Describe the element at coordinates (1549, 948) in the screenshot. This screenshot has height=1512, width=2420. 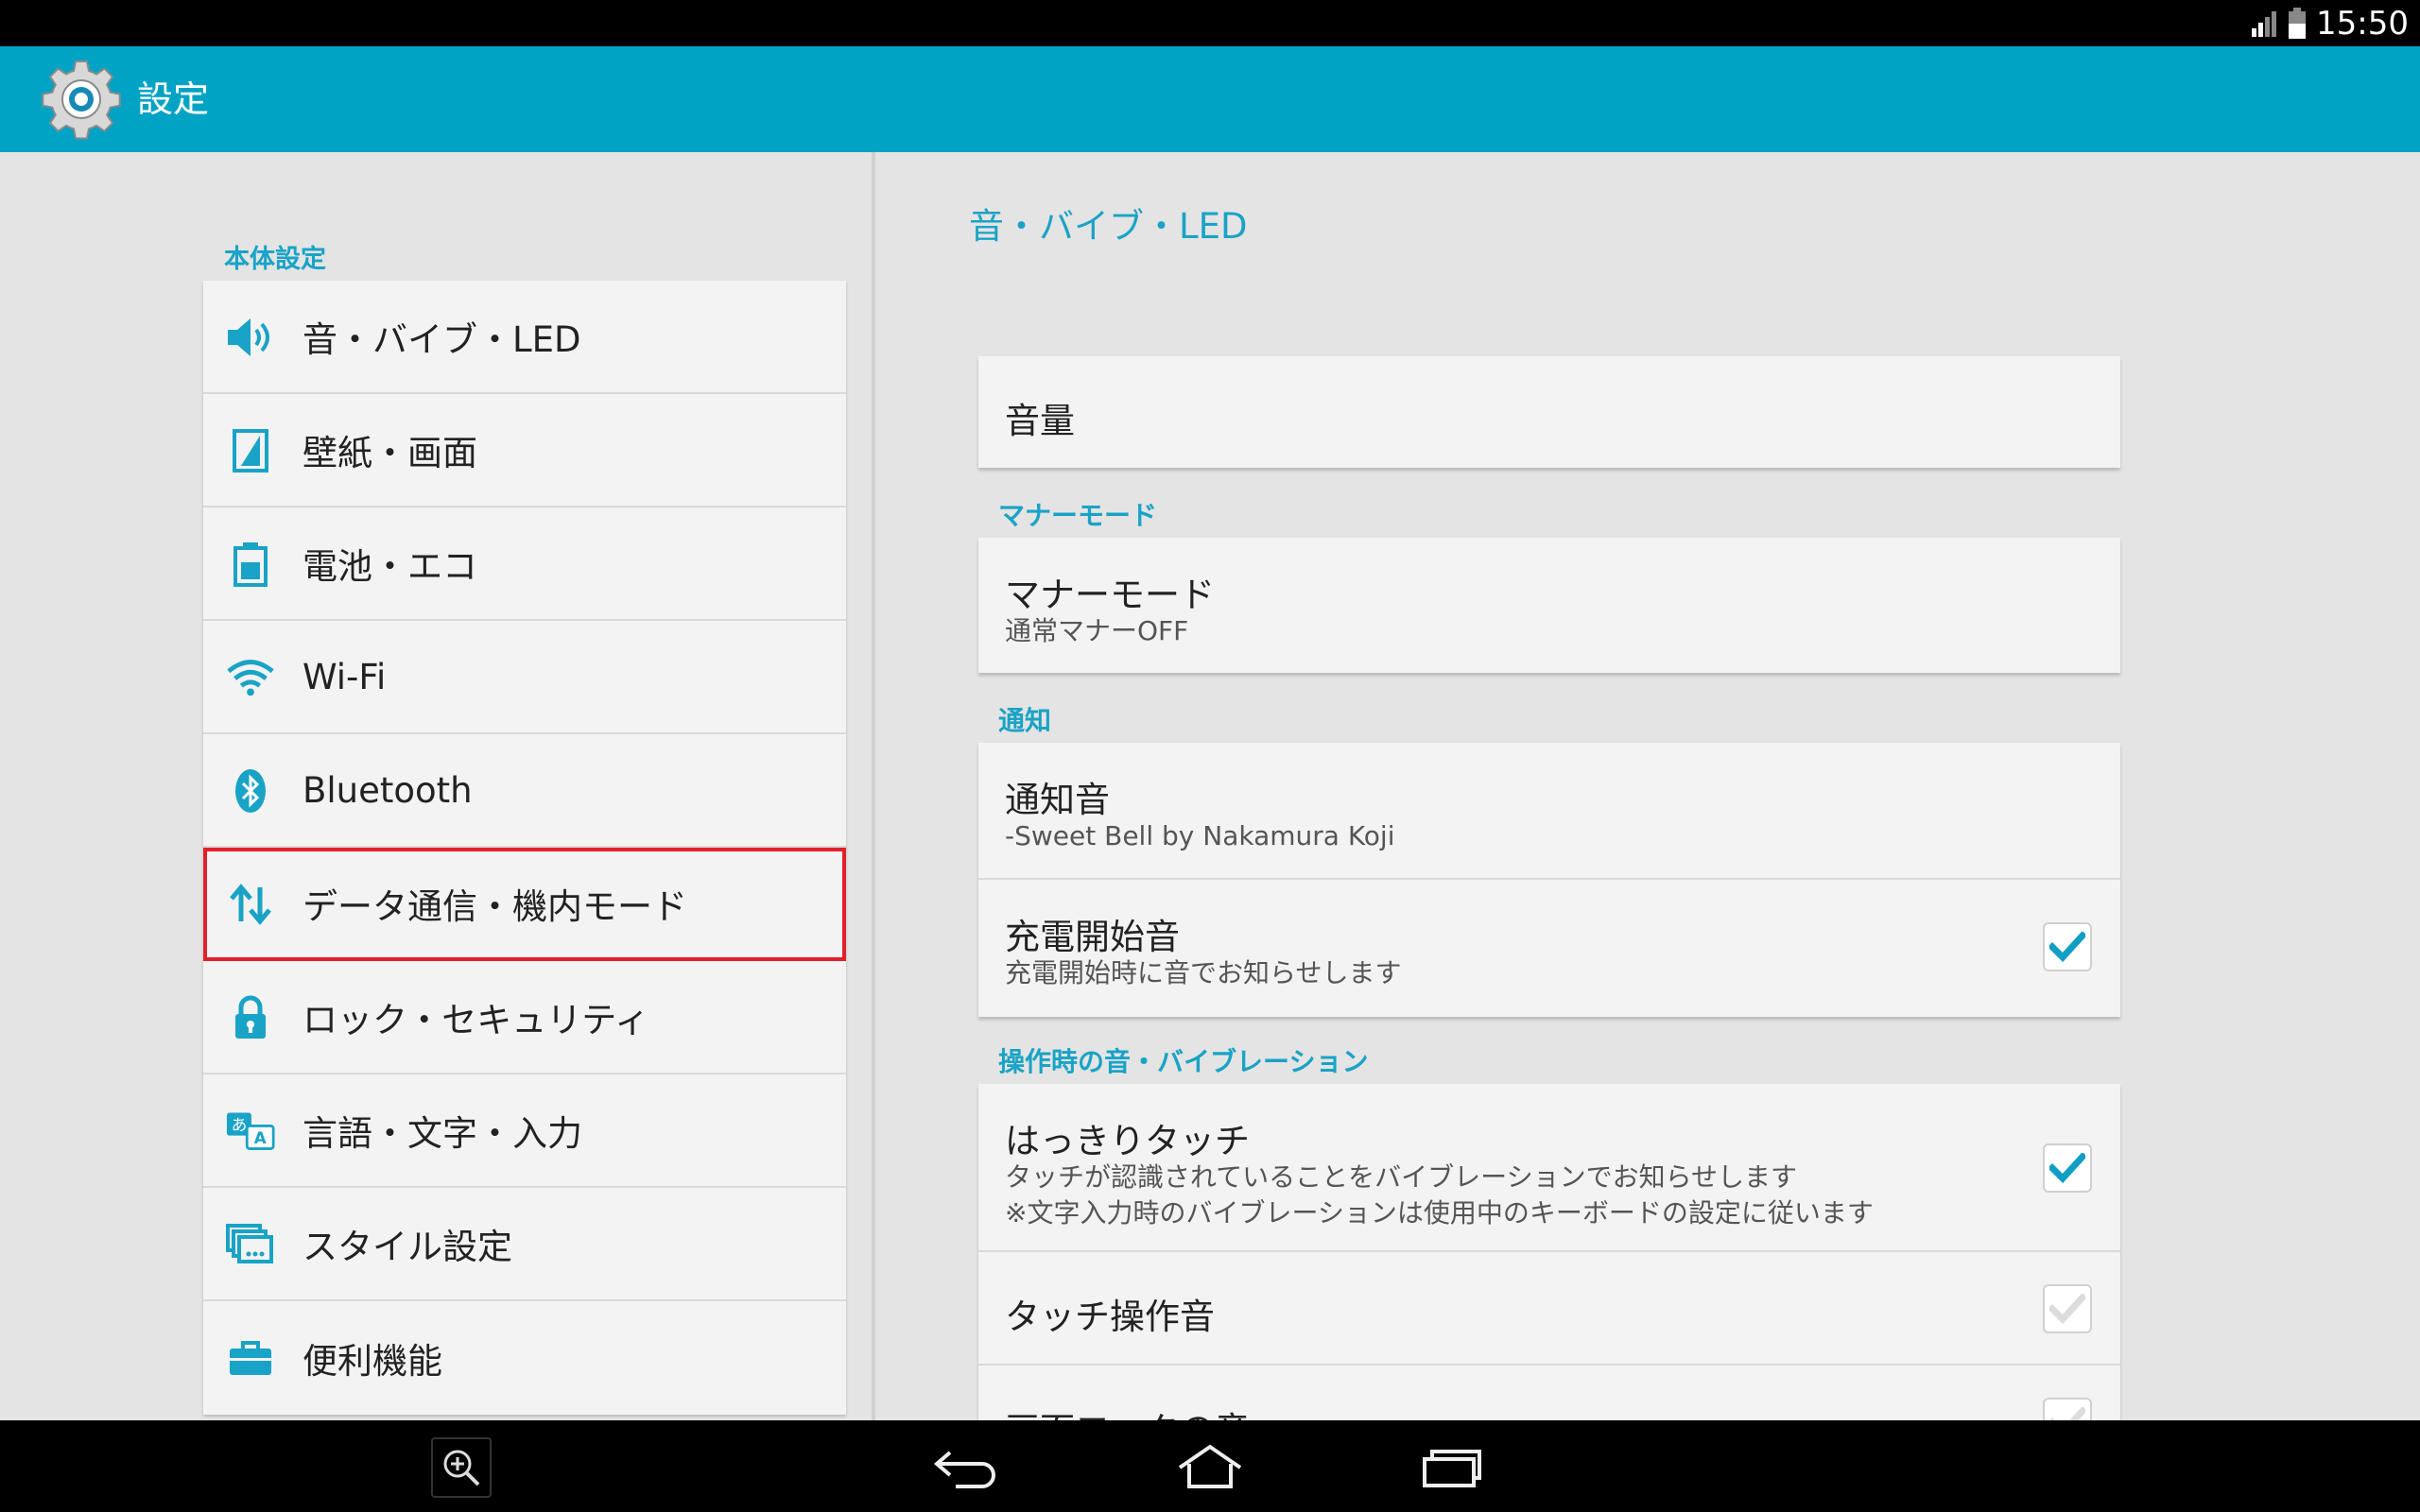
I see `charge-sound-row: 充電開始音 充電開始時に音でお知らせします` at that location.